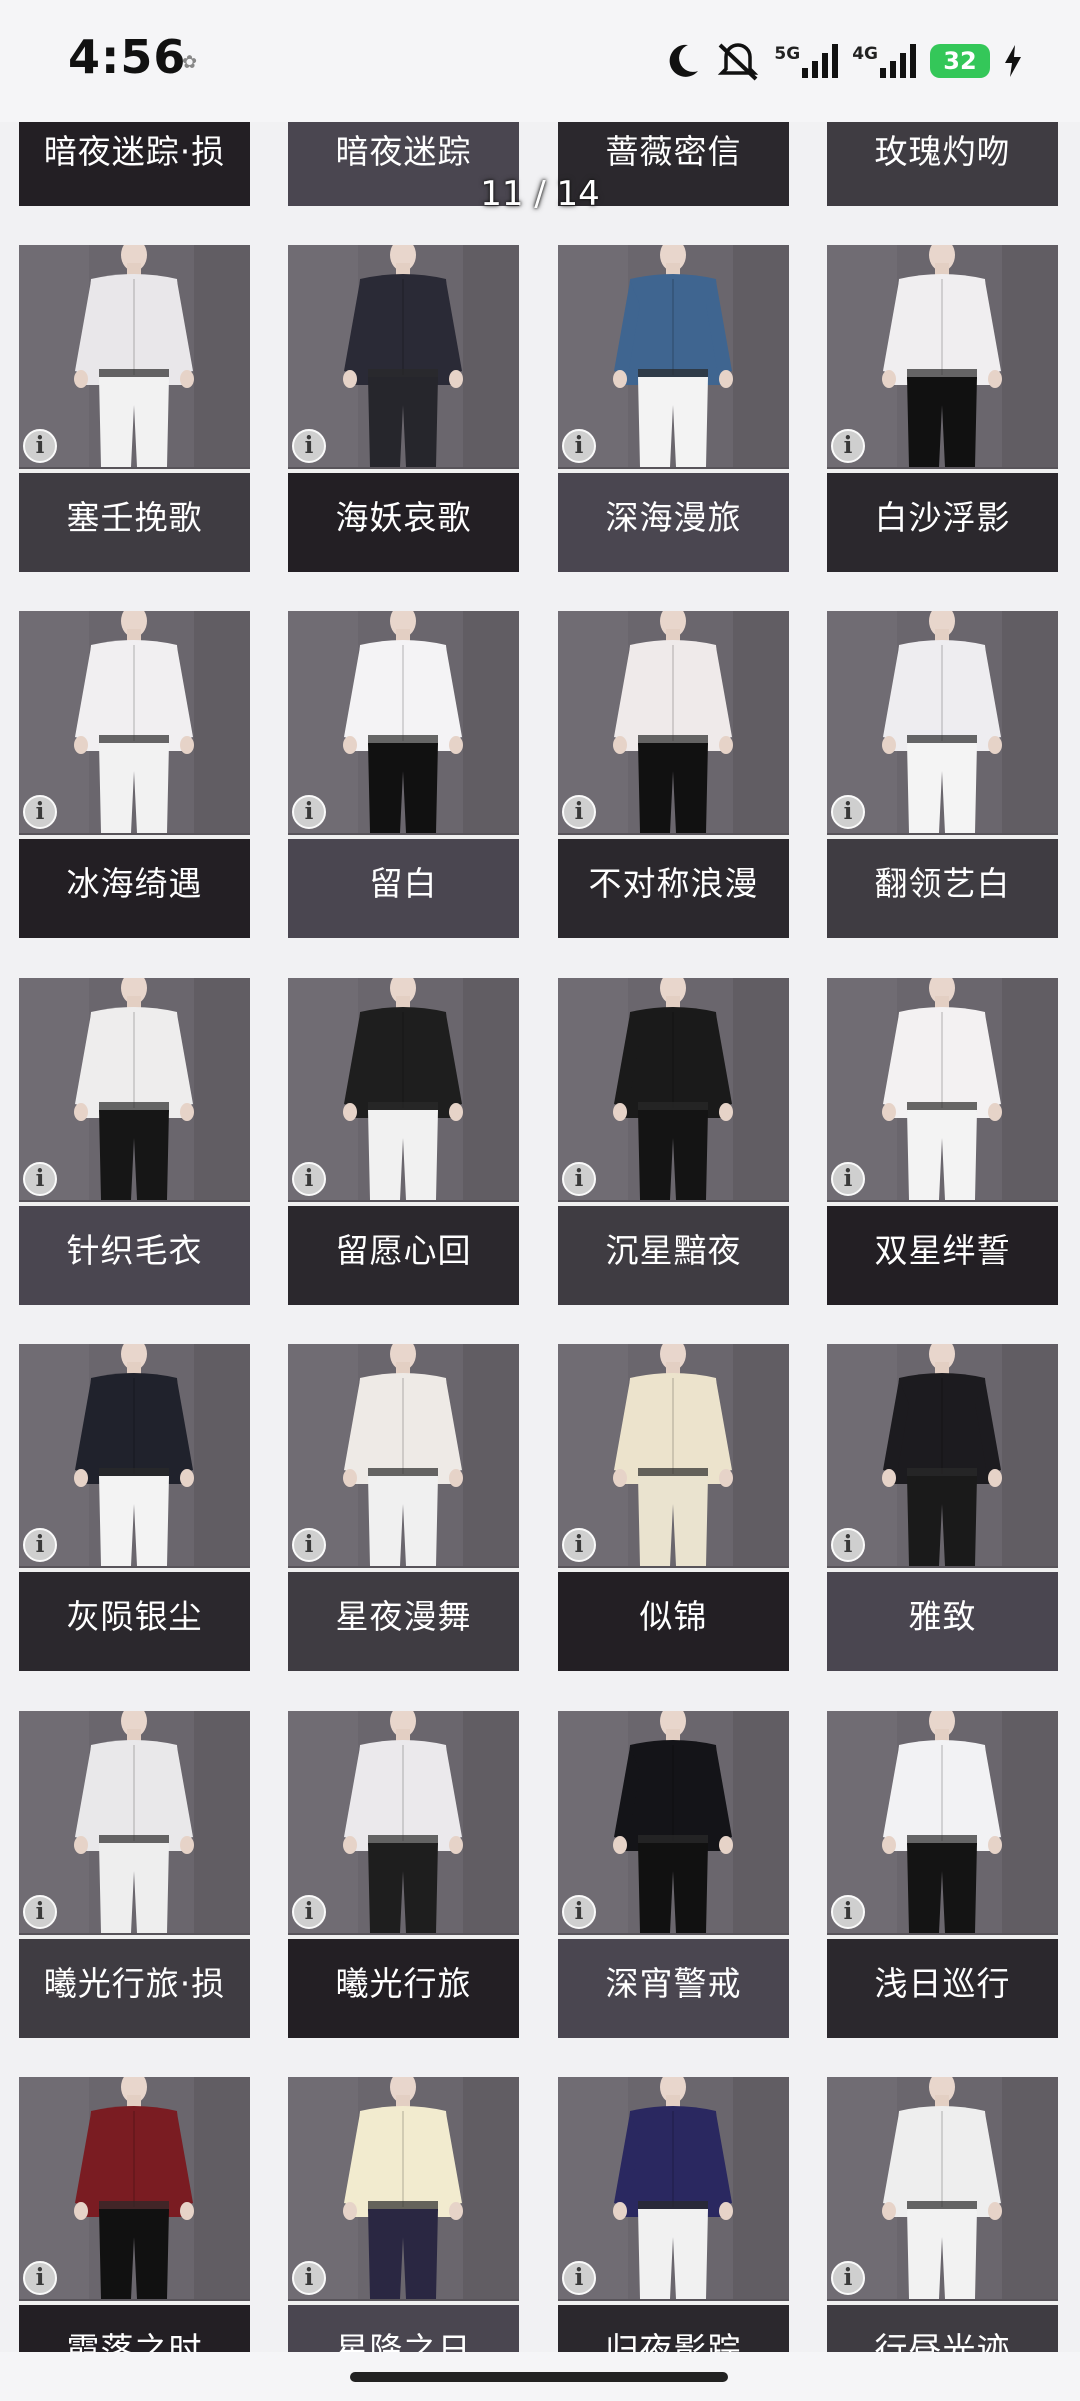  I want to click on outfit-name: 双星绊誓, so click(942, 1250).